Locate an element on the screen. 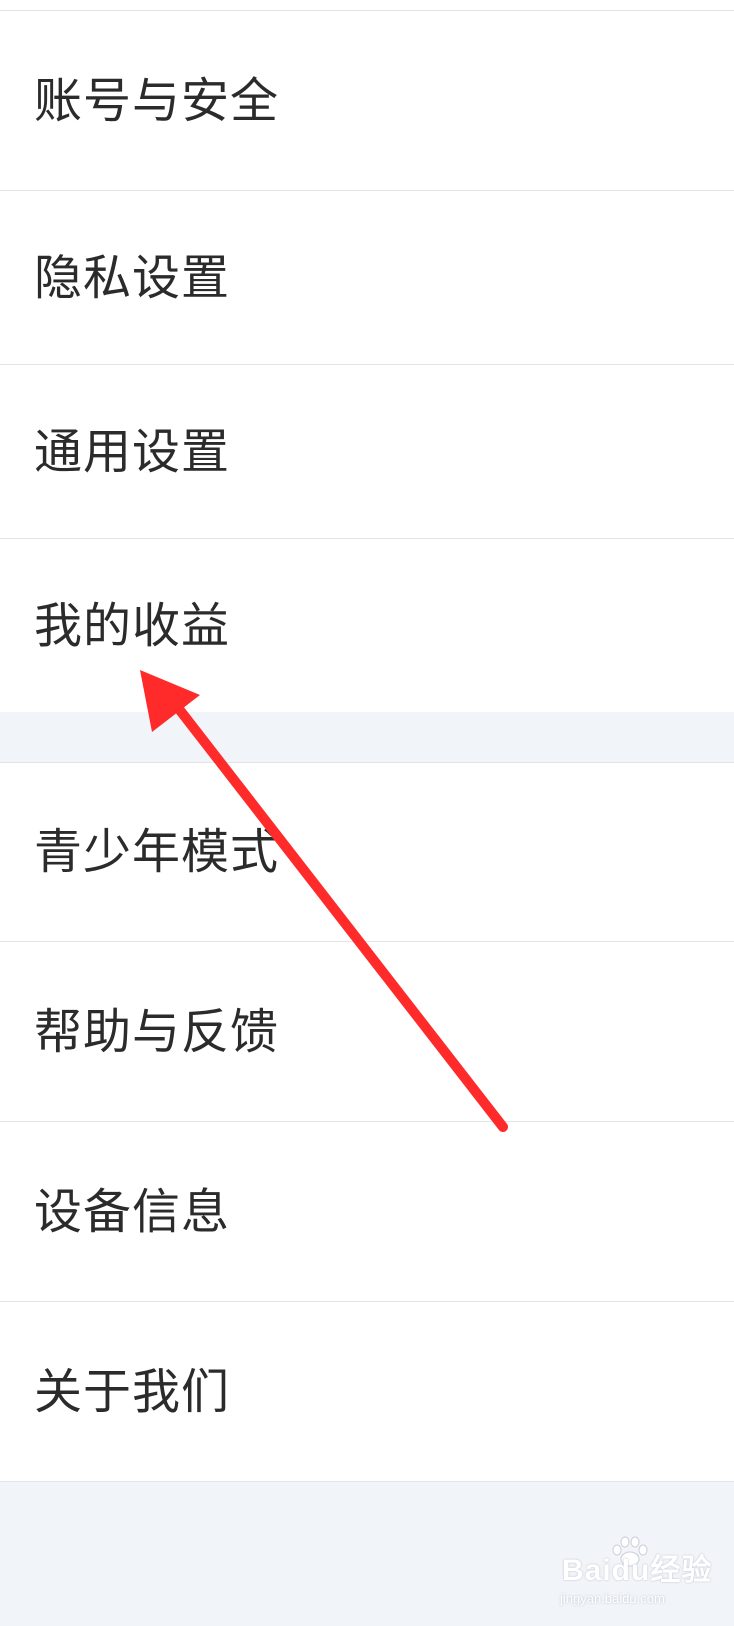 The height and width of the screenshot is (1626, 734). watermark-url: jingyan.baidu.com is located at coordinates (612, 1598).